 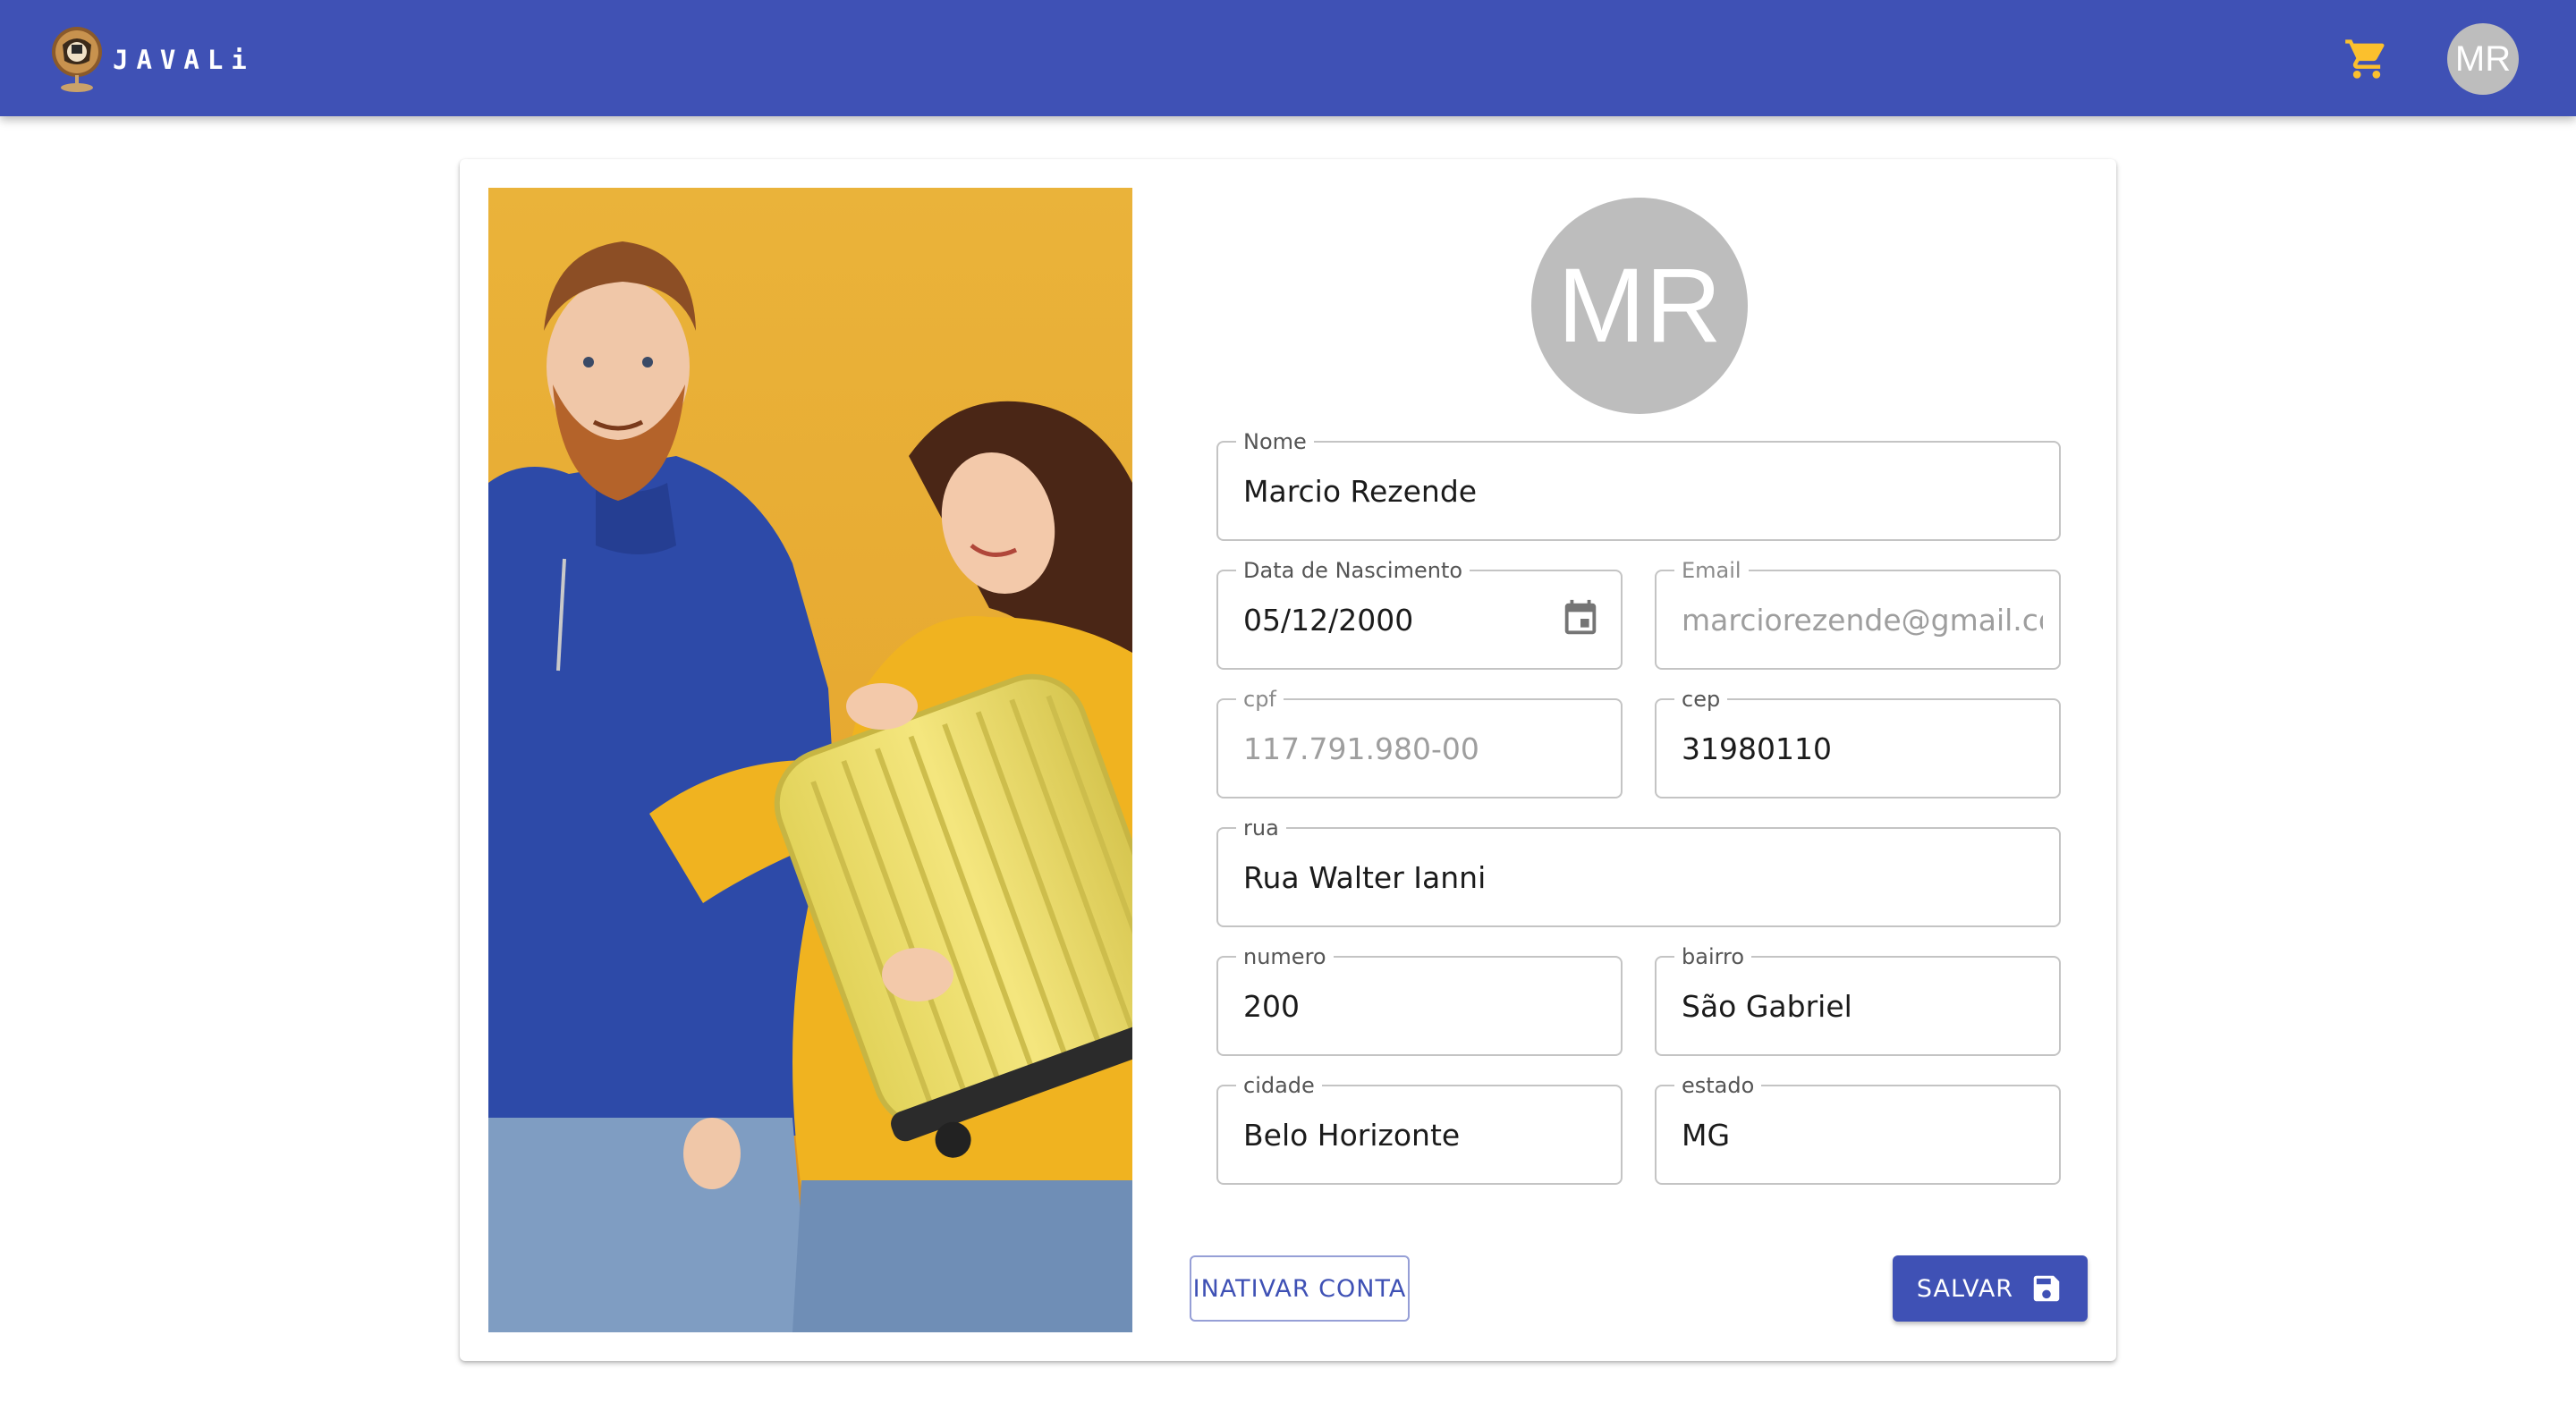 I want to click on cep-field: cep, so click(x=1858, y=742).